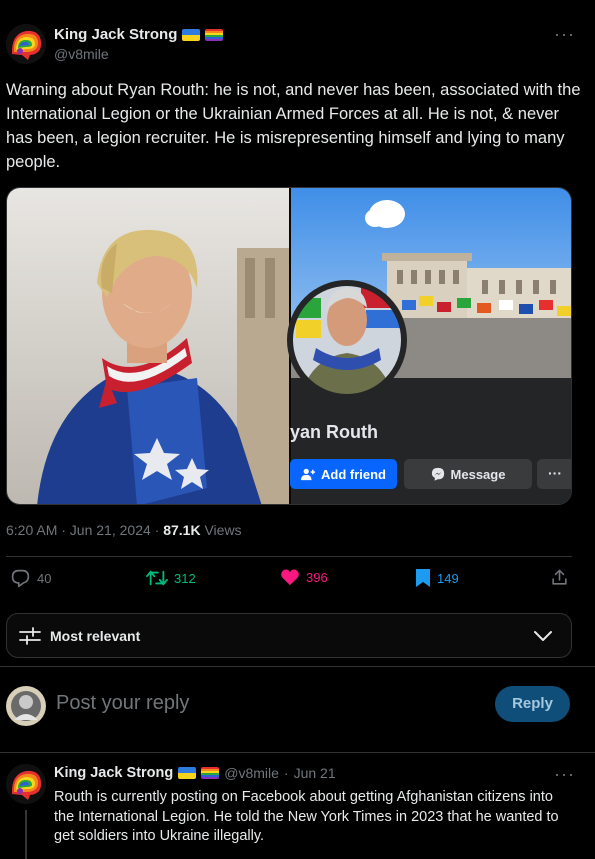  I want to click on repost-arrows-icon, so click(157, 578).